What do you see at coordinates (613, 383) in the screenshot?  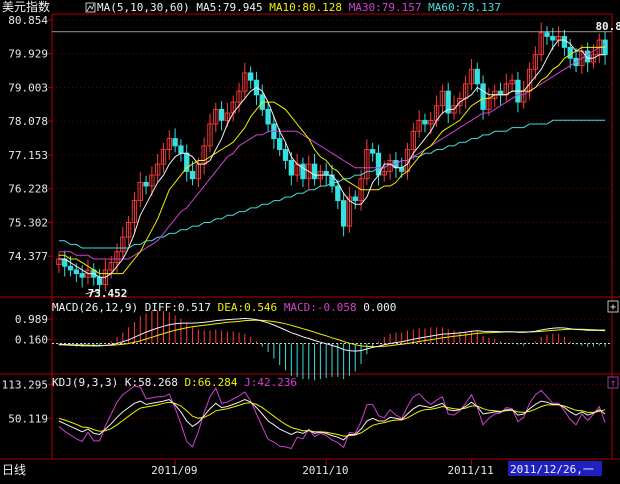 I see `kdj-up-button-label: ↑` at bounding box center [613, 383].